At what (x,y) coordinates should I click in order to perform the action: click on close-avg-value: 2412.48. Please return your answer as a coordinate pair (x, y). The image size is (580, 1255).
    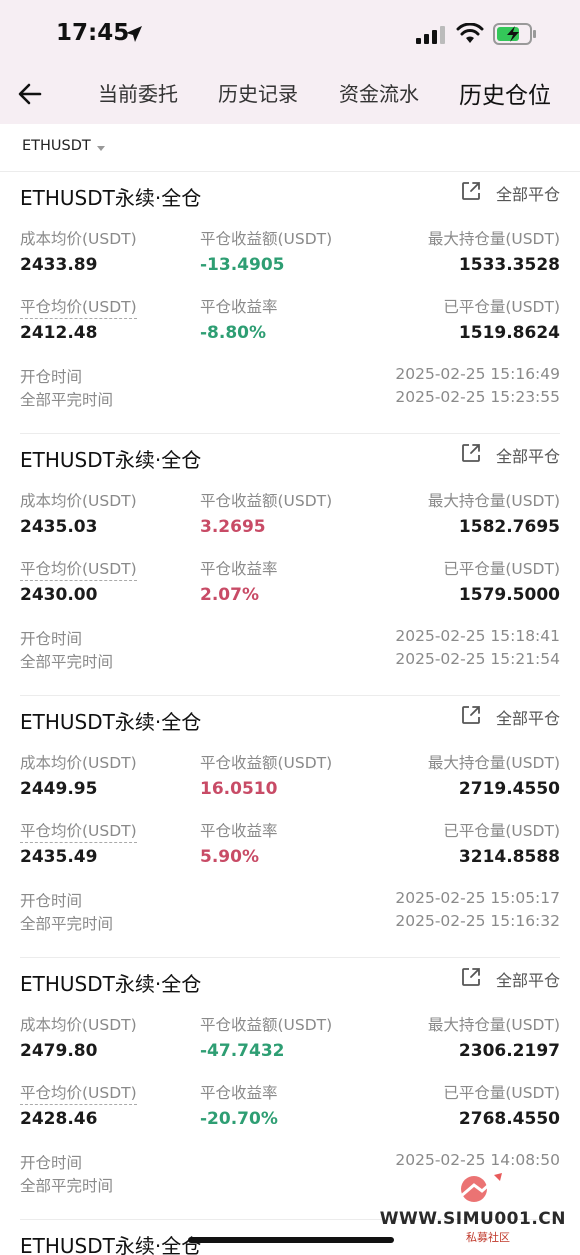
    Looking at the image, I should click on (59, 333).